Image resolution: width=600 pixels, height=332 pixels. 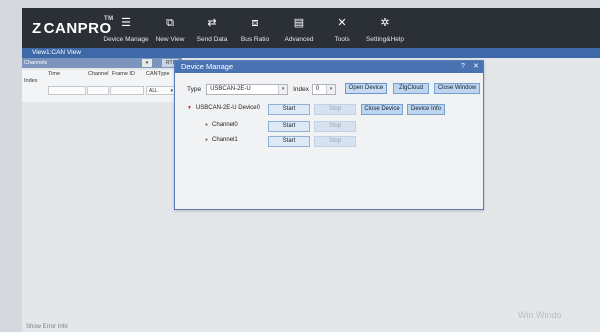 What do you see at coordinates (158, 74) in the screenshot?
I see `column-cantype: CANType` at bounding box center [158, 74].